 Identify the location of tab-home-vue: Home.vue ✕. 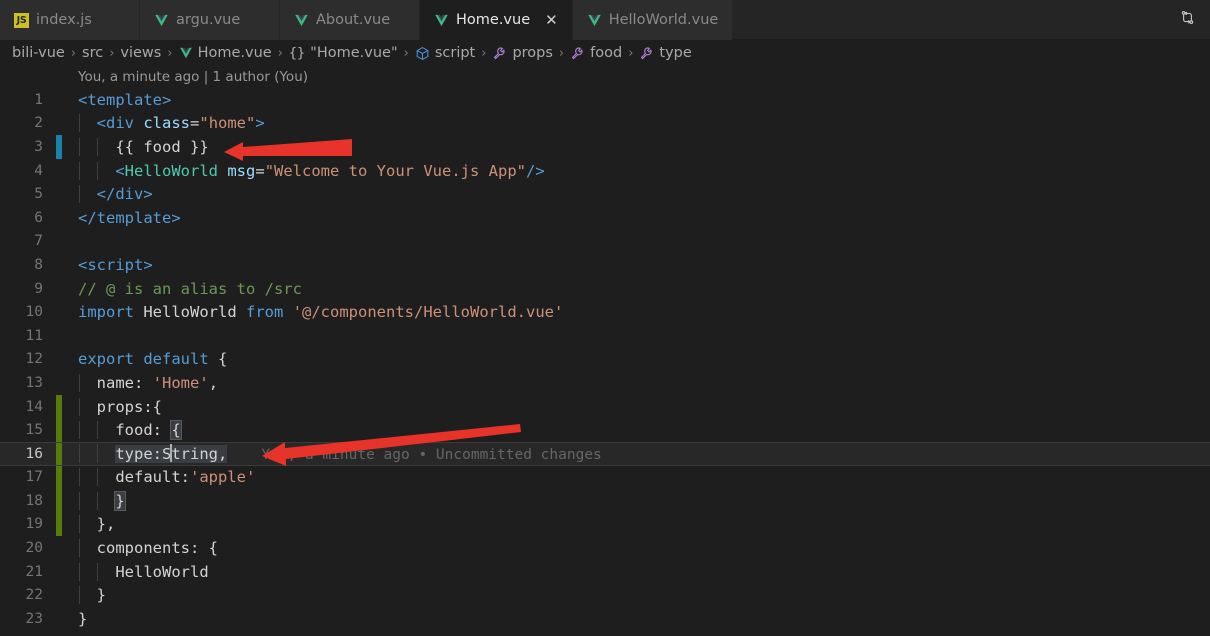
(496, 20).